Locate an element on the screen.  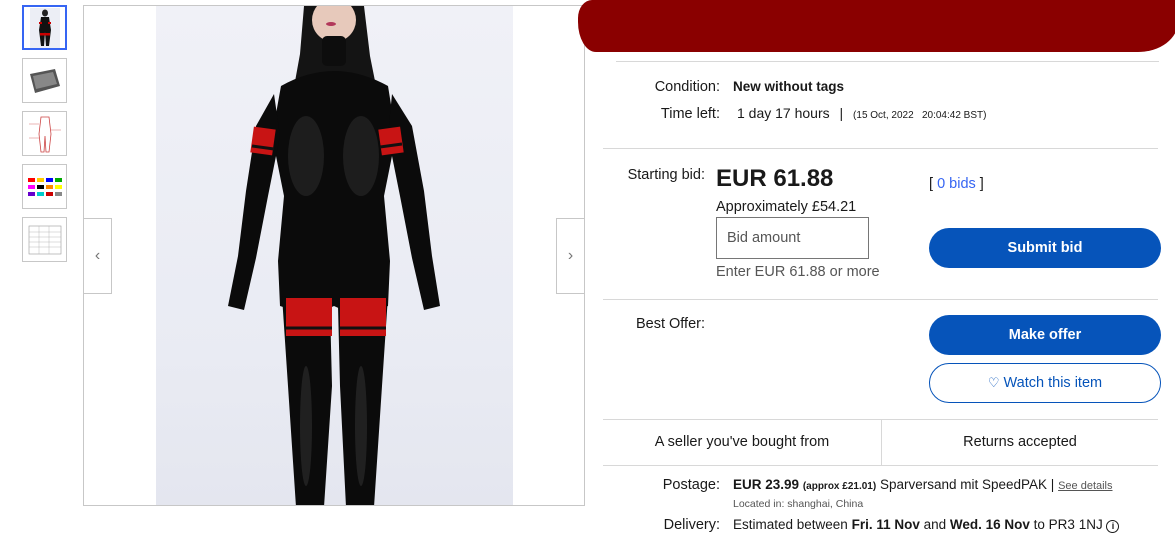
watch-item-button: ♡ Watch this item is located at coordinates (1045, 383).